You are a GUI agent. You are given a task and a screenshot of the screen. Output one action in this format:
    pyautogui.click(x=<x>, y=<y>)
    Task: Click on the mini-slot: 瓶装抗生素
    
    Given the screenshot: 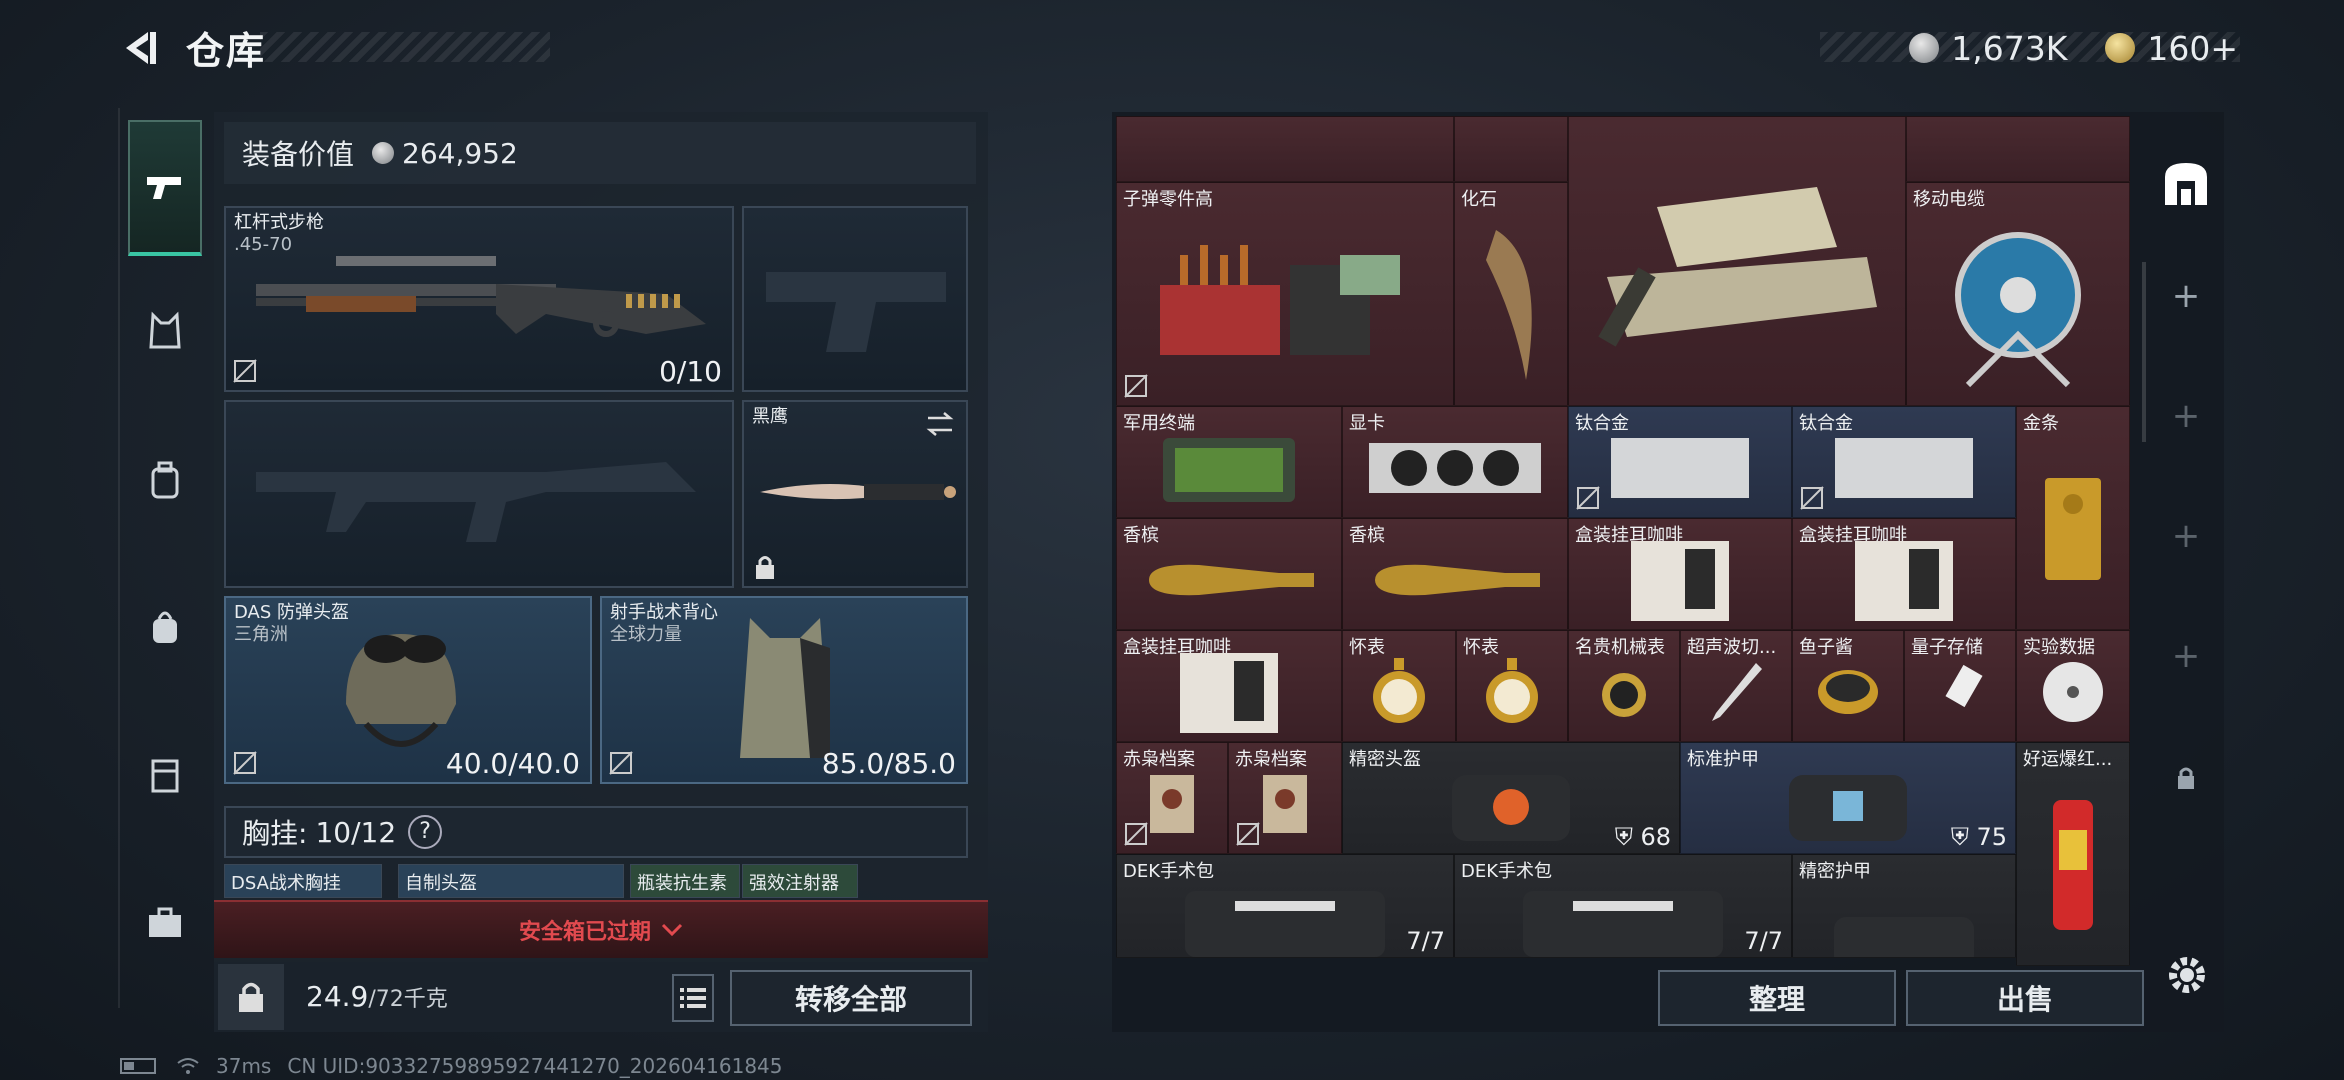 What is the action you would take?
    pyautogui.click(x=685, y=881)
    